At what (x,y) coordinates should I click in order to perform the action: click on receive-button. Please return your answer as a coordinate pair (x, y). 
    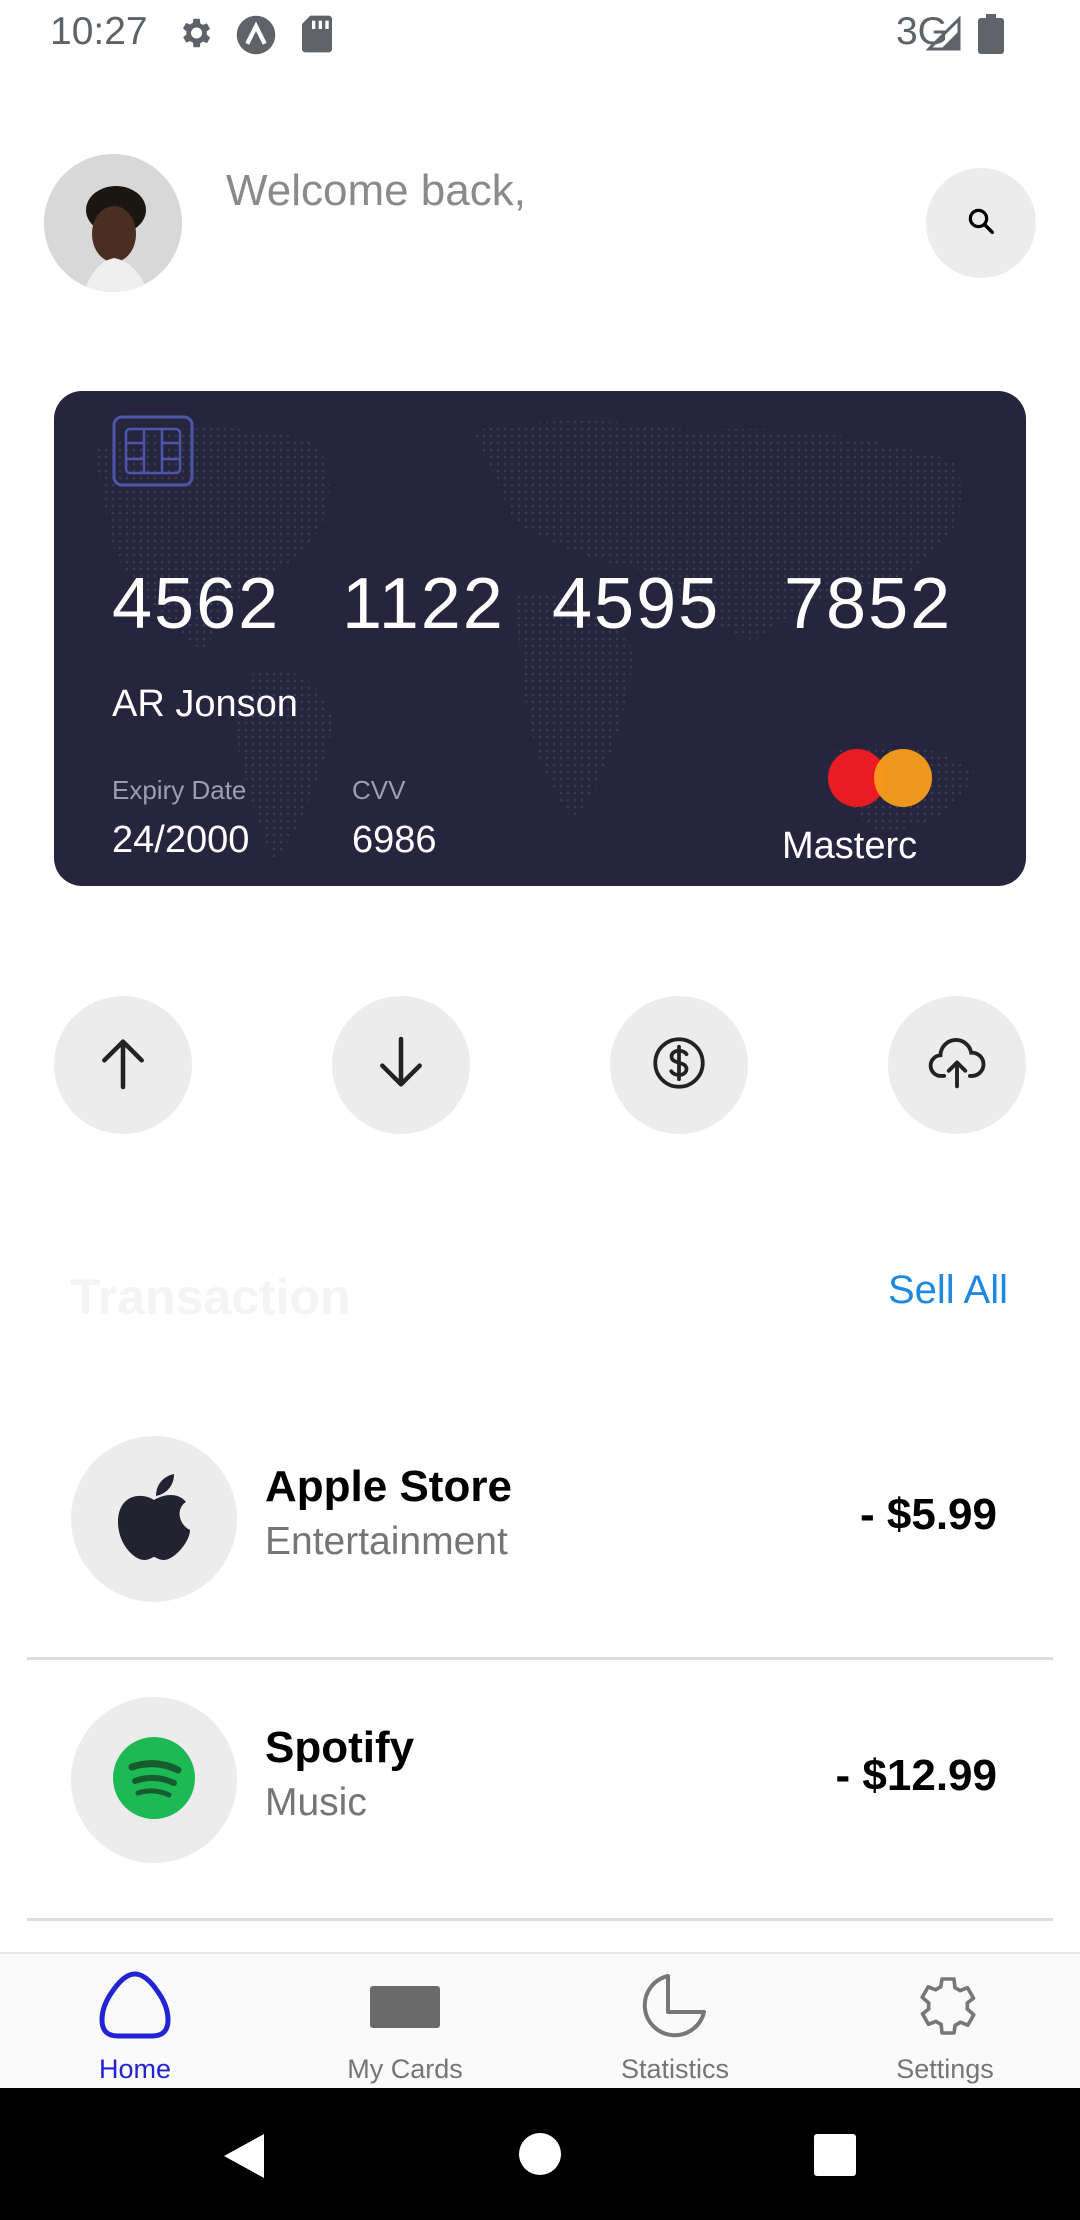
    Looking at the image, I should click on (401, 1065).